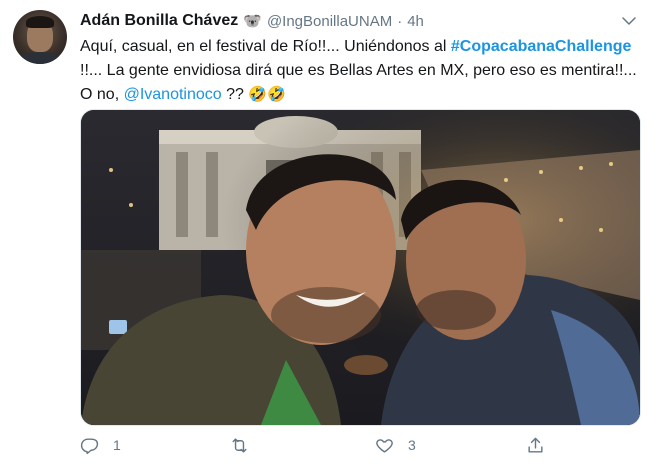 Image resolution: width=657 pixels, height=472 pixels. Describe the element at coordinates (159, 21) in the screenshot. I see `author-name: Adán Bonilla Chávez` at that location.